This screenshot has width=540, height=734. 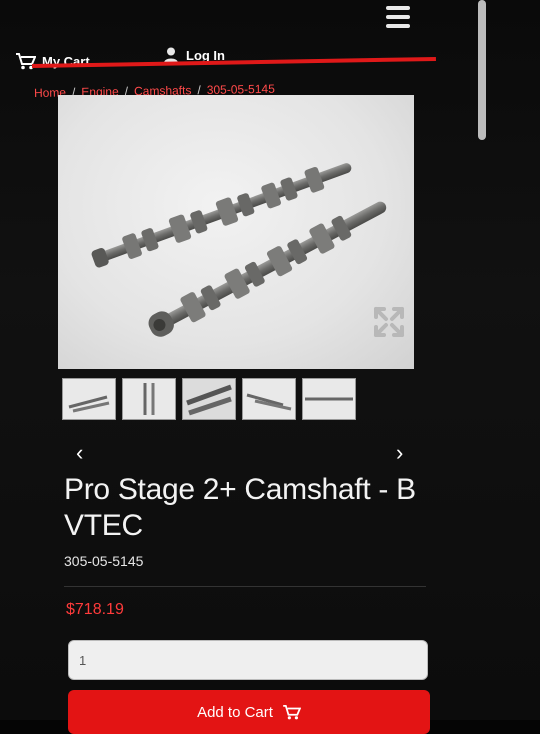 I want to click on add-to-cart-label: Add to Cart, so click(x=235, y=712).